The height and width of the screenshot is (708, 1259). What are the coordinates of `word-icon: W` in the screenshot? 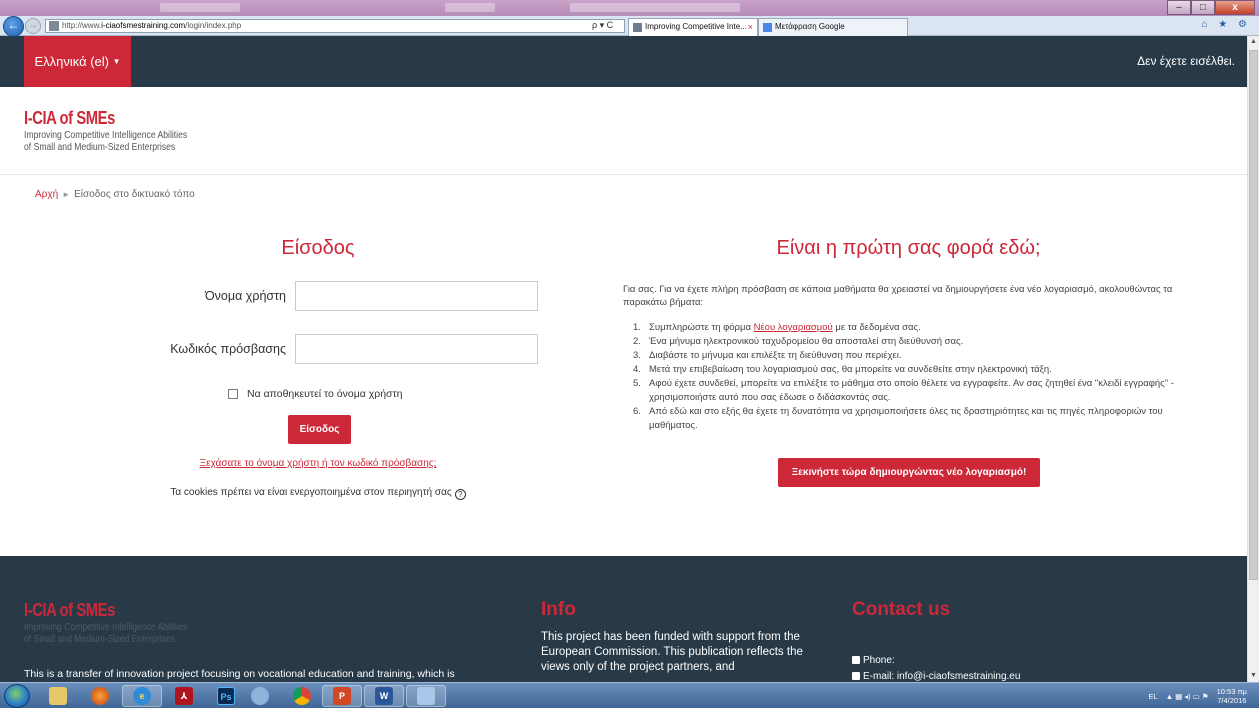 It's located at (384, 696).